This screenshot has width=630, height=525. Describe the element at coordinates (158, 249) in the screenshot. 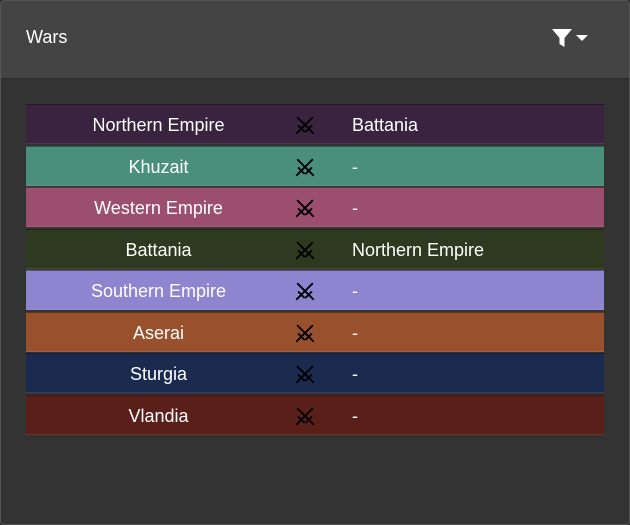

I see `faction-name: Battania` at that location.